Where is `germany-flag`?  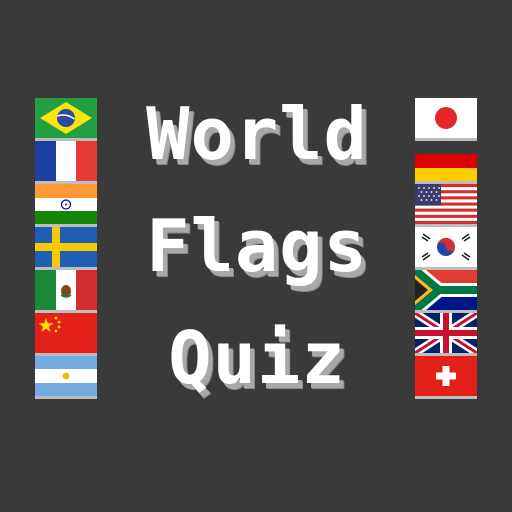 germany-flag is located at coordinates (446, 161).